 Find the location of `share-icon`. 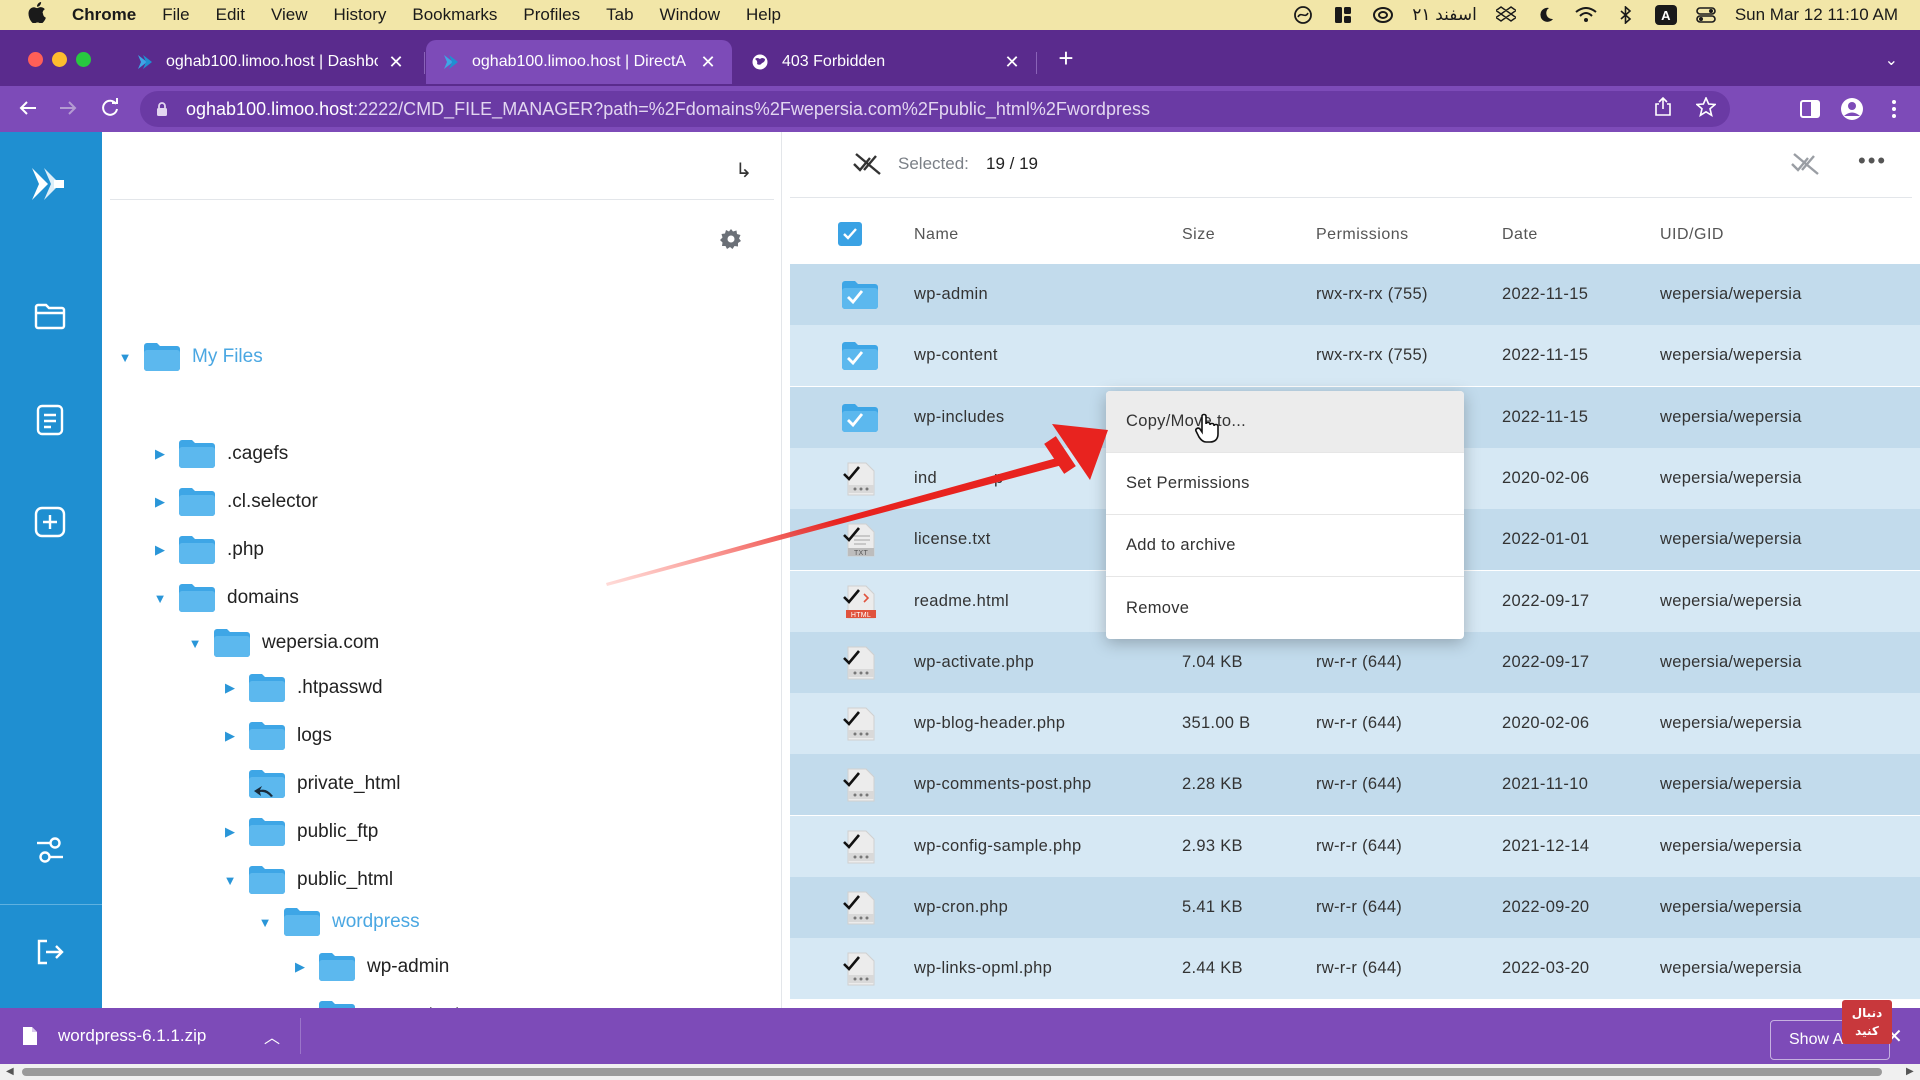

share-icon is located at coordinates (1663, 109).